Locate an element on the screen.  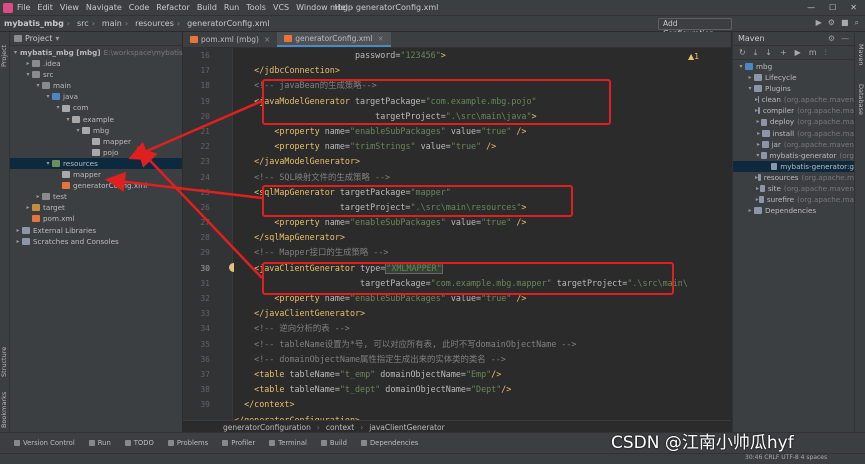
breadcrumb-item: resources is located at coordinates (154, 23).